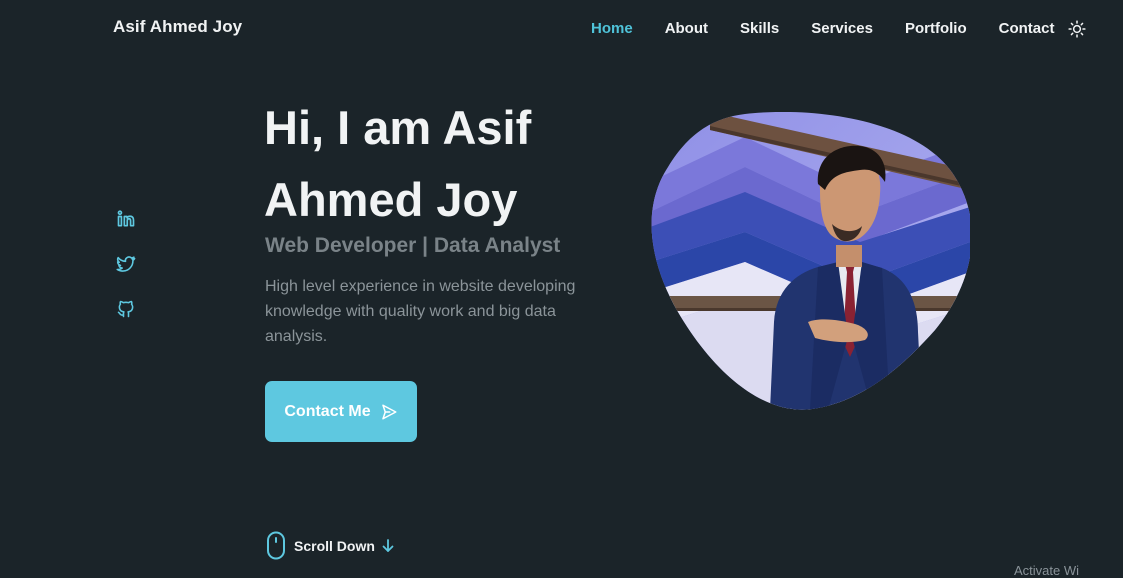  Describe the element at coordinates (334, 545) in the screenshot. I see `scroll-down-label: Scroll Down` at that location.